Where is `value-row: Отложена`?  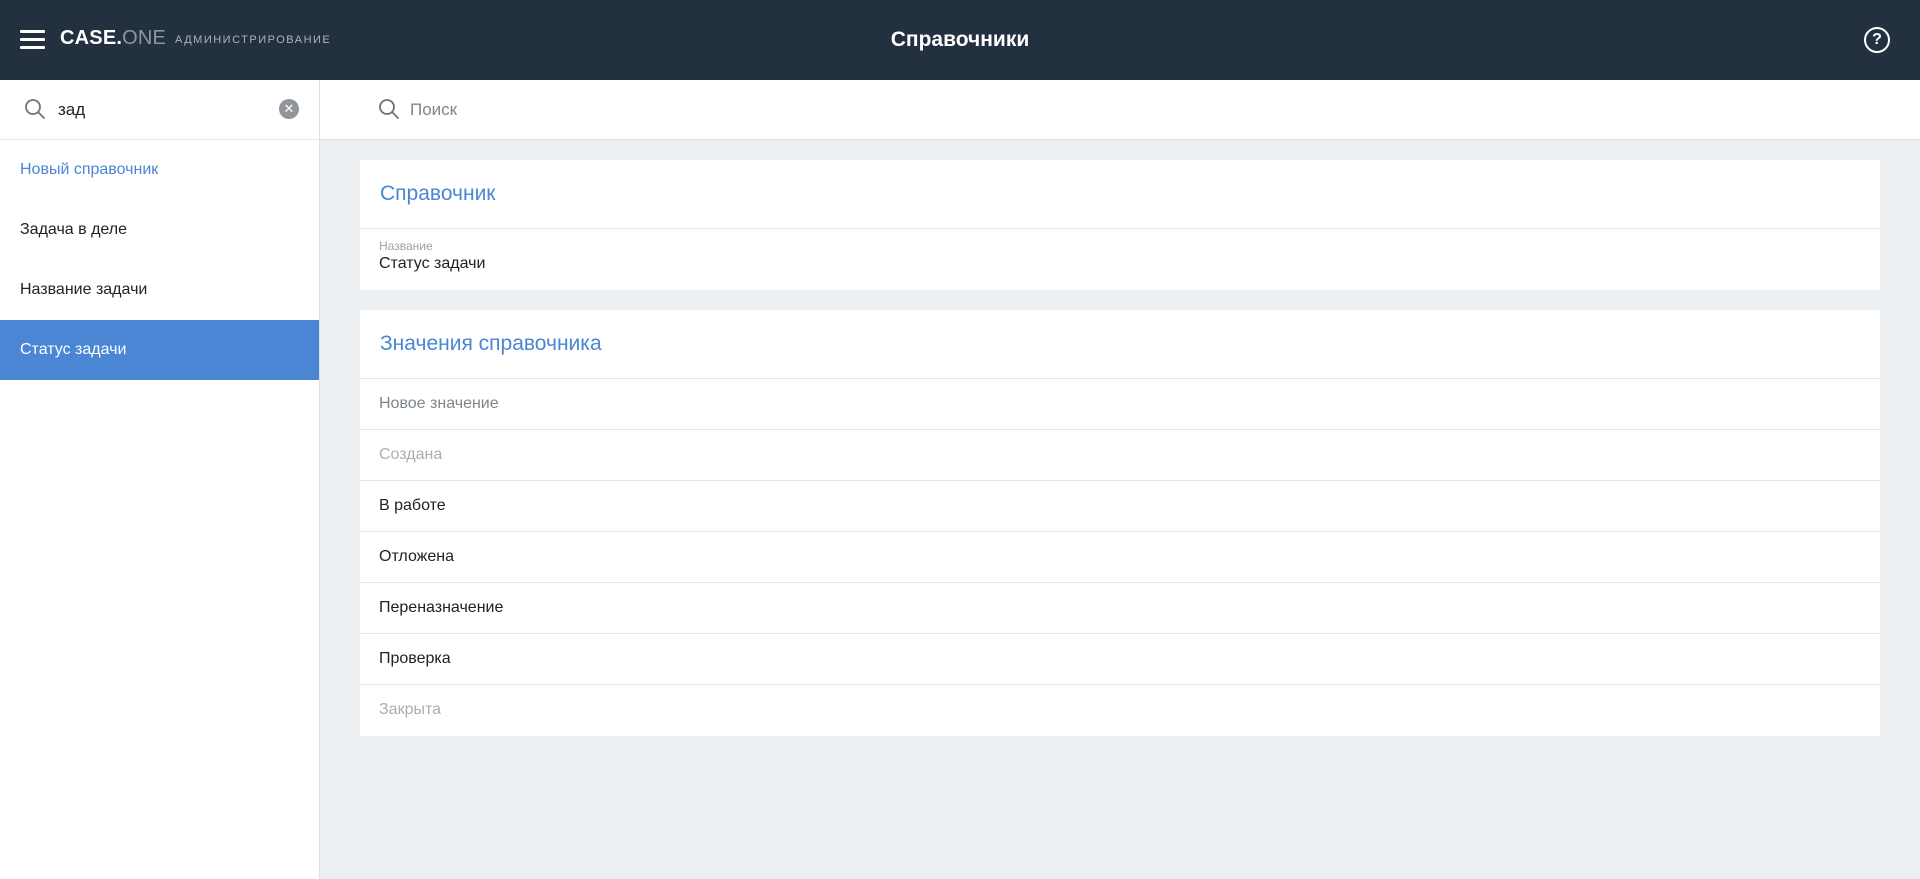 value-row: Отложена is located at coordinates (1120, 557).